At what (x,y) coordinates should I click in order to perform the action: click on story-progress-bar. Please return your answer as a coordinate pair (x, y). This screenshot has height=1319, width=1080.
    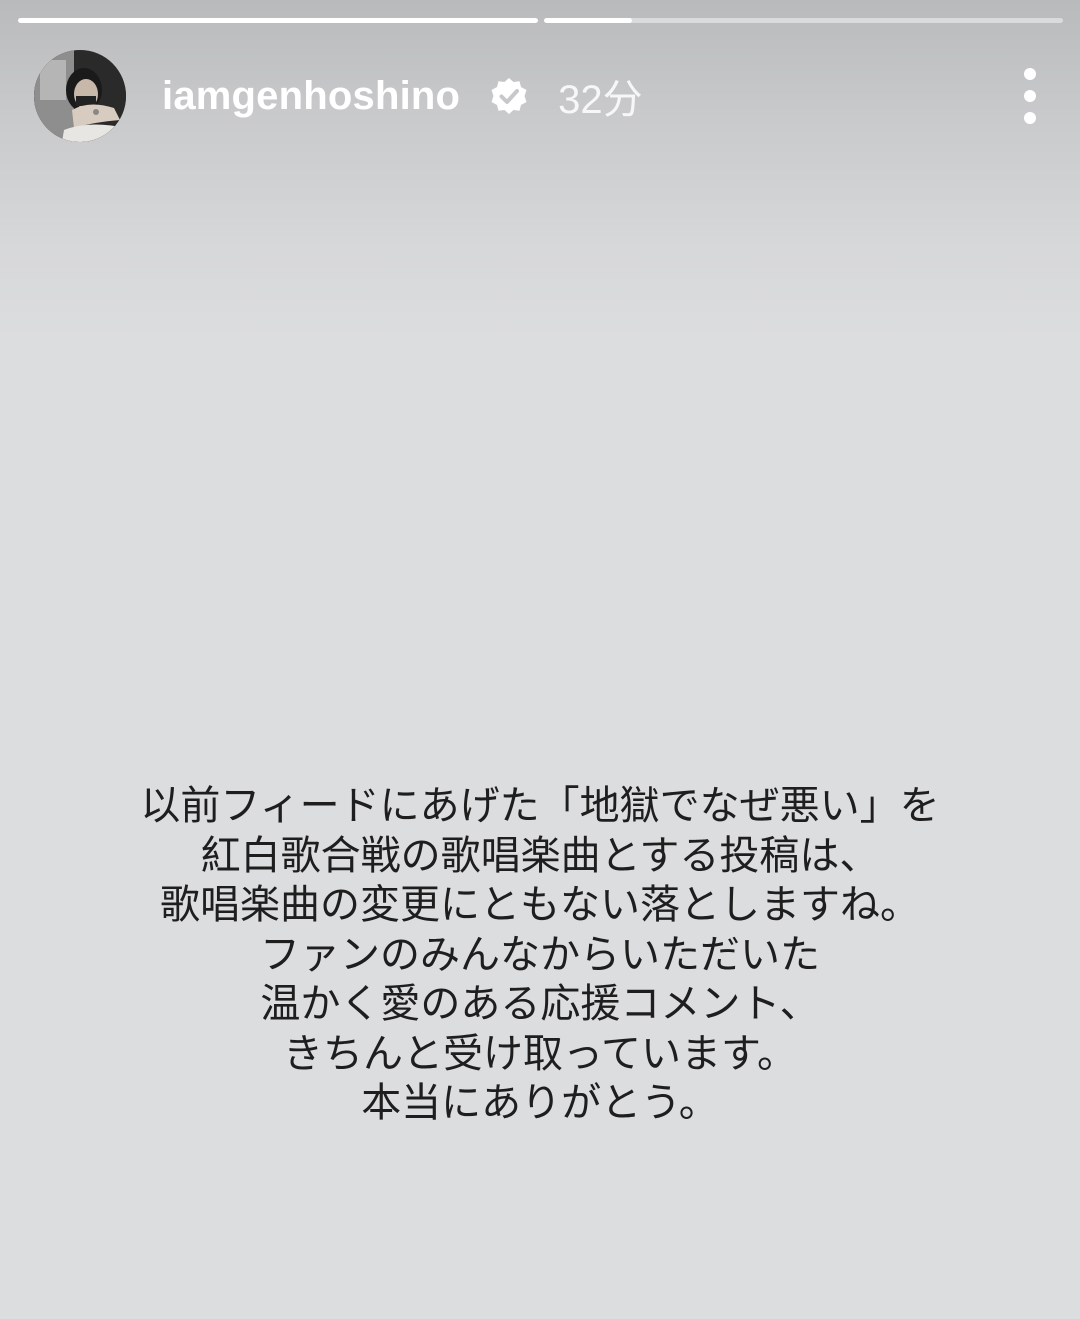
    Looking at the image, I should click on (540, 20).